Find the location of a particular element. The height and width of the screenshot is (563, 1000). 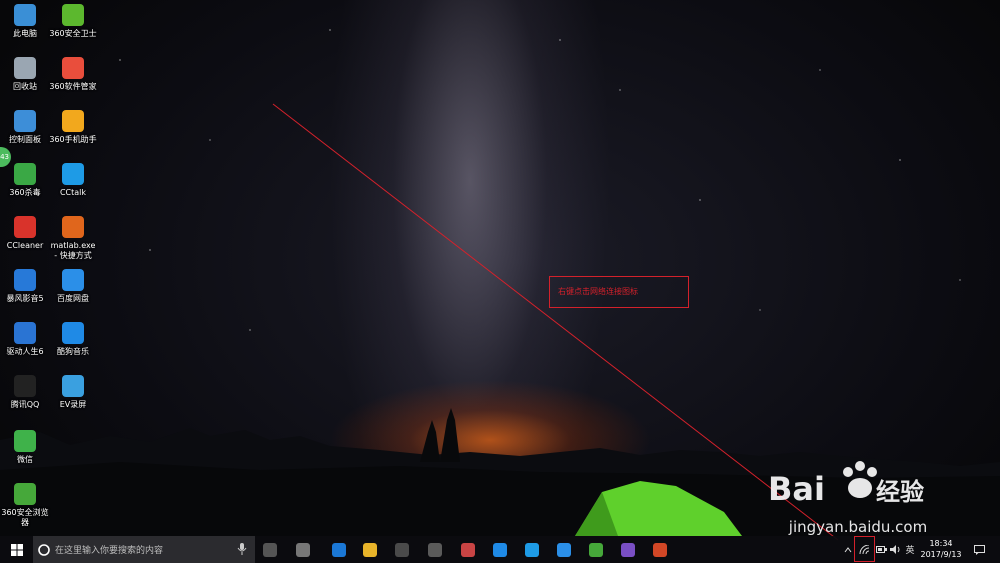

cortana-icon is located at coordinates (44, 549).